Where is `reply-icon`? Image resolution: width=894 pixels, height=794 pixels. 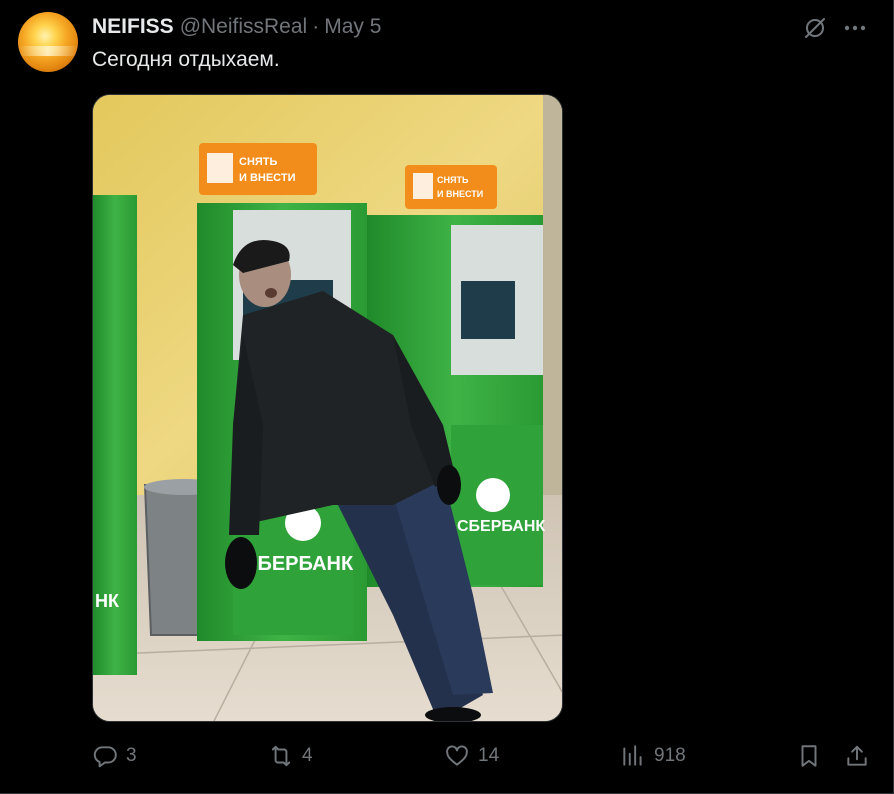 reply-icon is located at coordinates (105, 757).